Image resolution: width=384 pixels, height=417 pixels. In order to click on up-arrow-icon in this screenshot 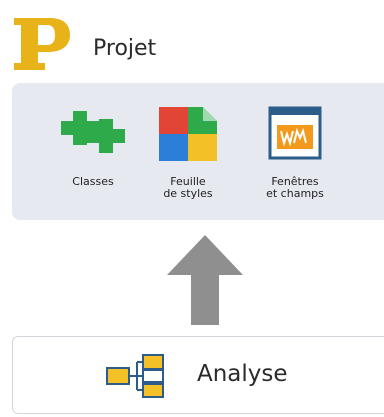, I will do `click(205, 280)`.